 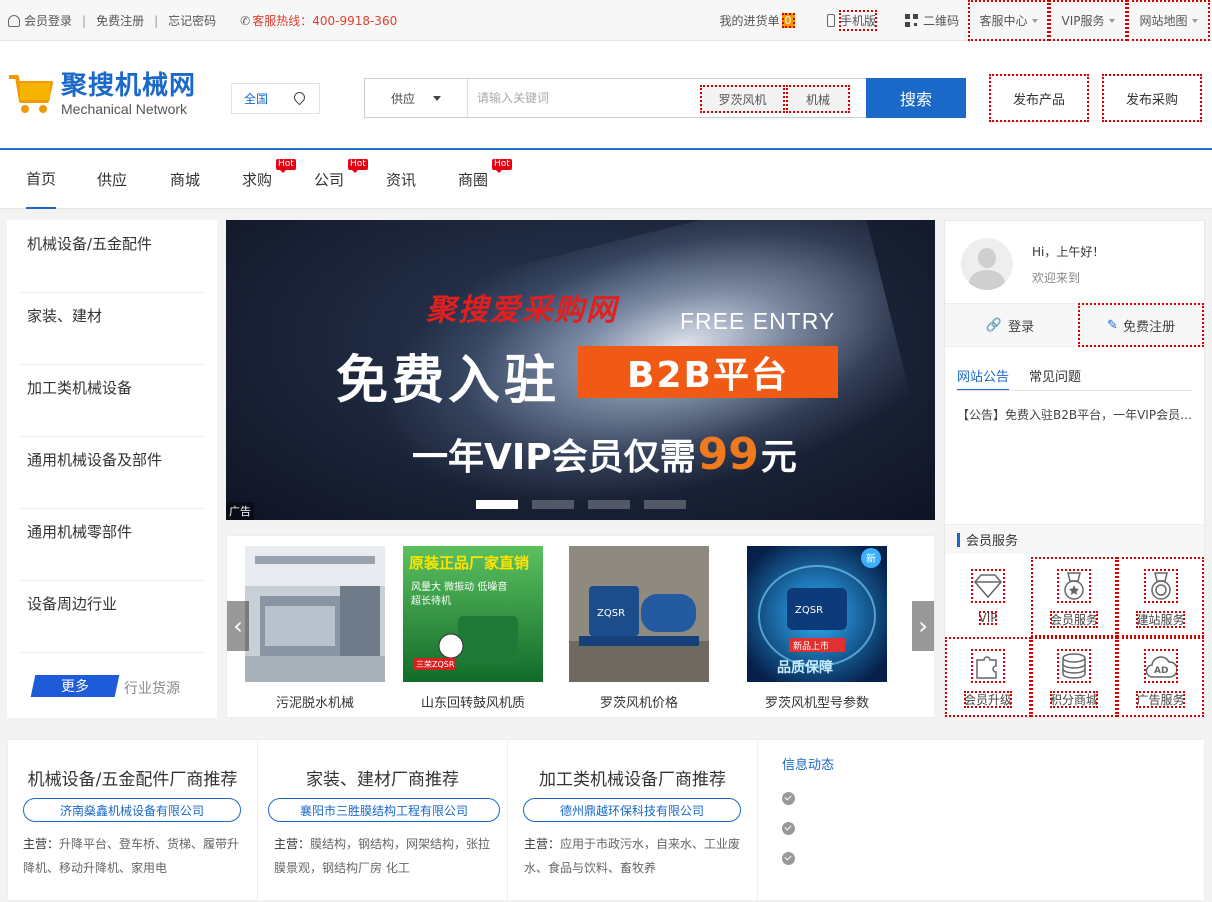 What do you see at coordinates (41, 844) in the screenshot?
I see `main-label: 主营：` at bounding box center [41, 844].